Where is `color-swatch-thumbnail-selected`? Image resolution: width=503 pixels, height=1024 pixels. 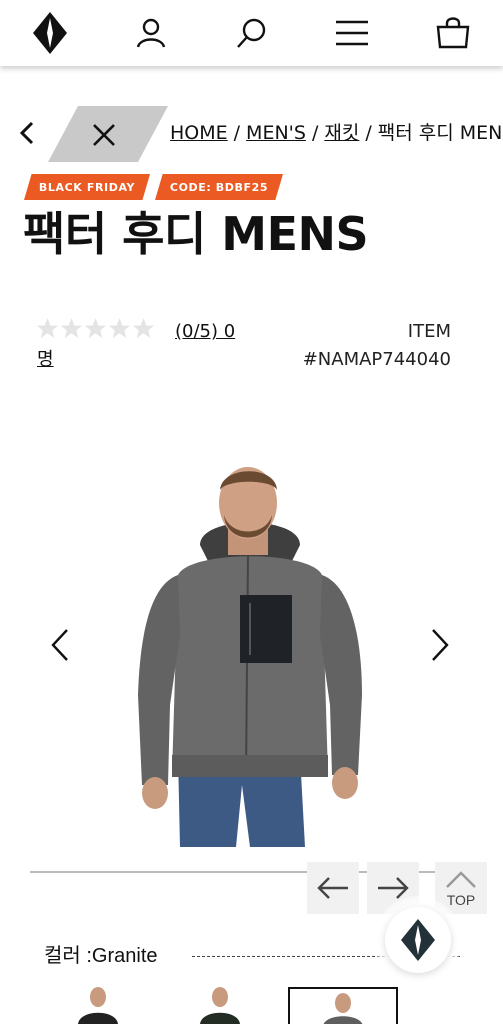
color-swatch-thumbnail-selected is located at coordinates (343, 1005).